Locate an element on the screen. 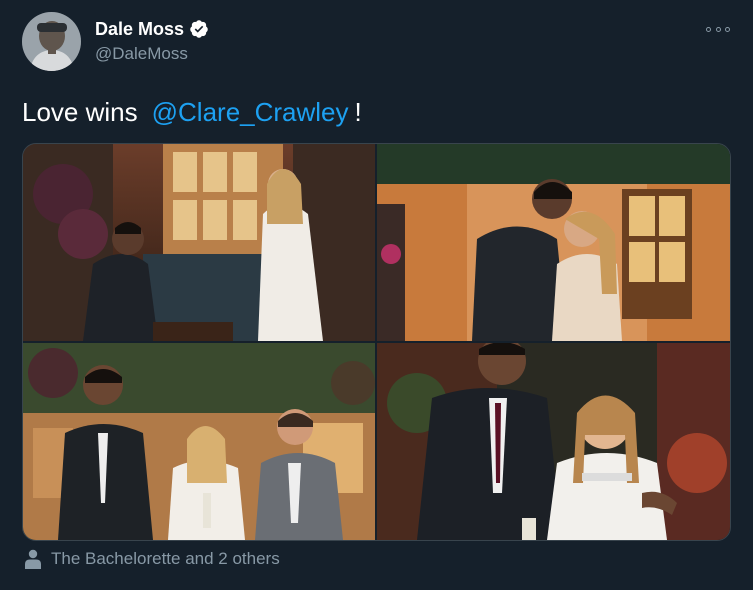 Image resolution: width=753 pixels, height=590 pixels. tagged-users-link: The Bachelorette and 2 others is located at coordinates (152, 559).